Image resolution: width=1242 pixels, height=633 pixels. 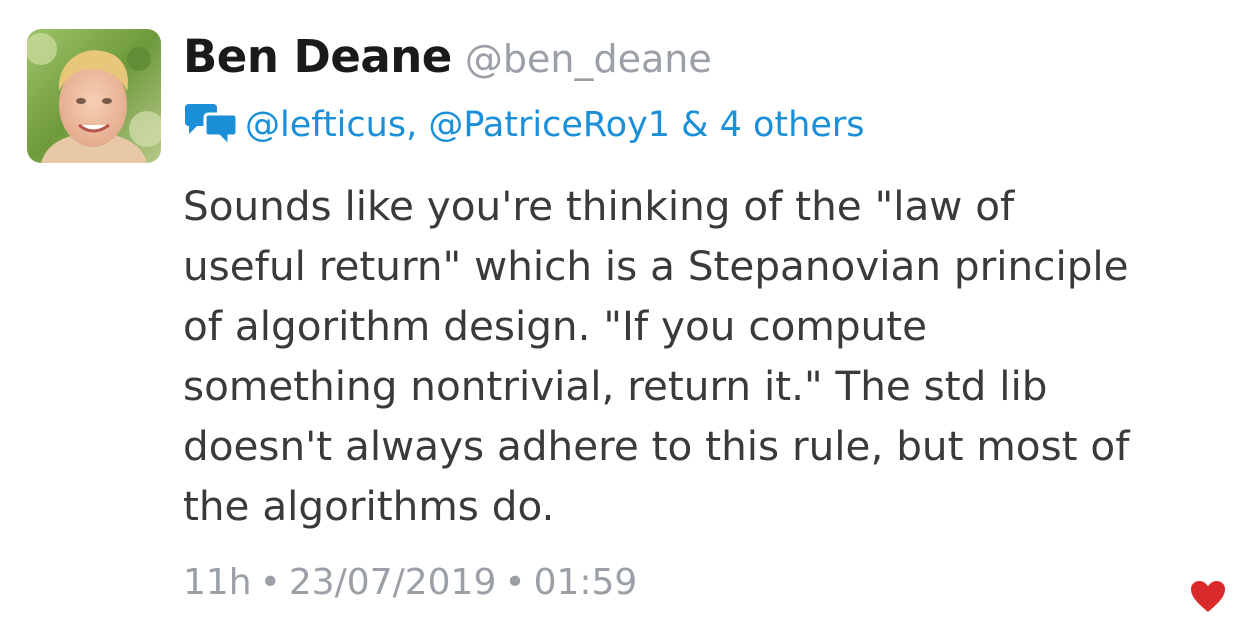 What do you see at coordinates (217, 582) in the screenshot?
I see `relative-time: 11h` at bounding box center [217, 582].